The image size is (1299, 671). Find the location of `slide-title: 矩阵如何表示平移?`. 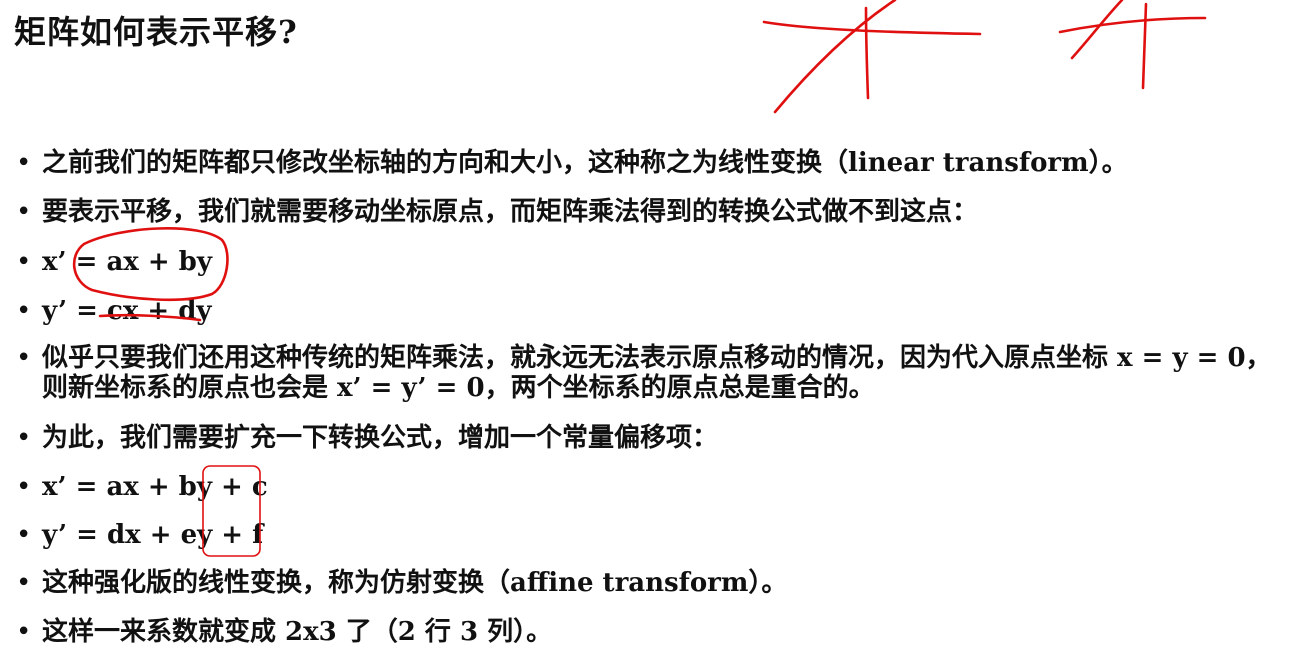

slide-title: 矩阵如何表示平移? is located at coordinates (156, 32).